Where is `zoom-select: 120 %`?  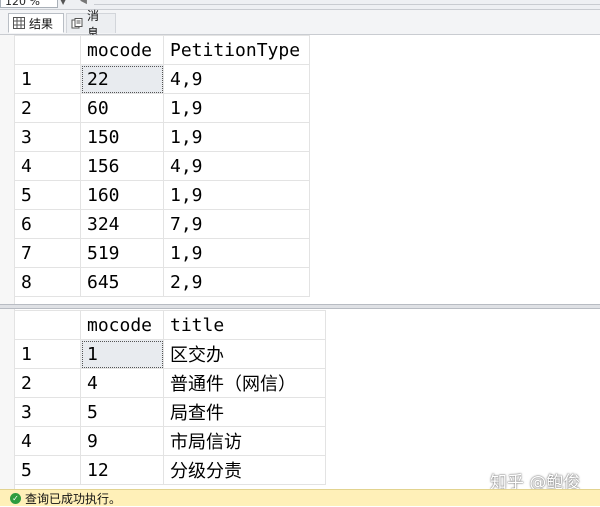
zoom-select: 120 % is located at coordinates (29, 4).